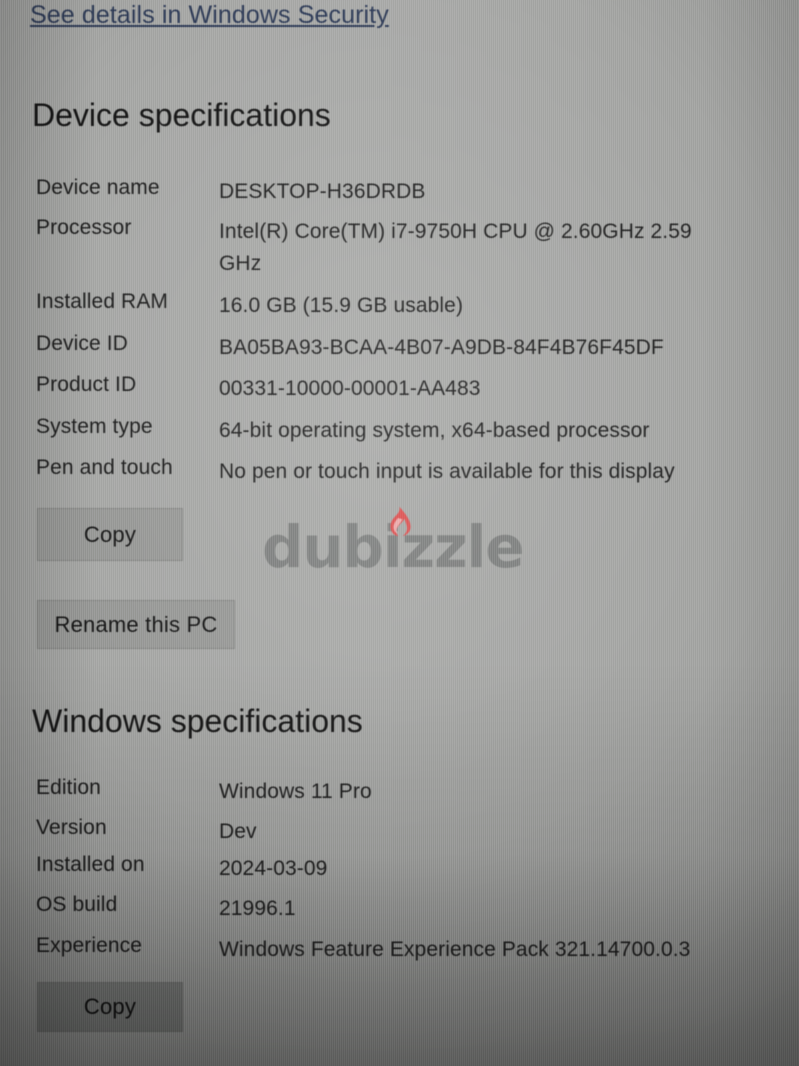 This screenshot has width=799, height=1066. Describe the element at coordinates (89, 945) in the screenshot. I see `spec-label-experience: Experience` at that location.